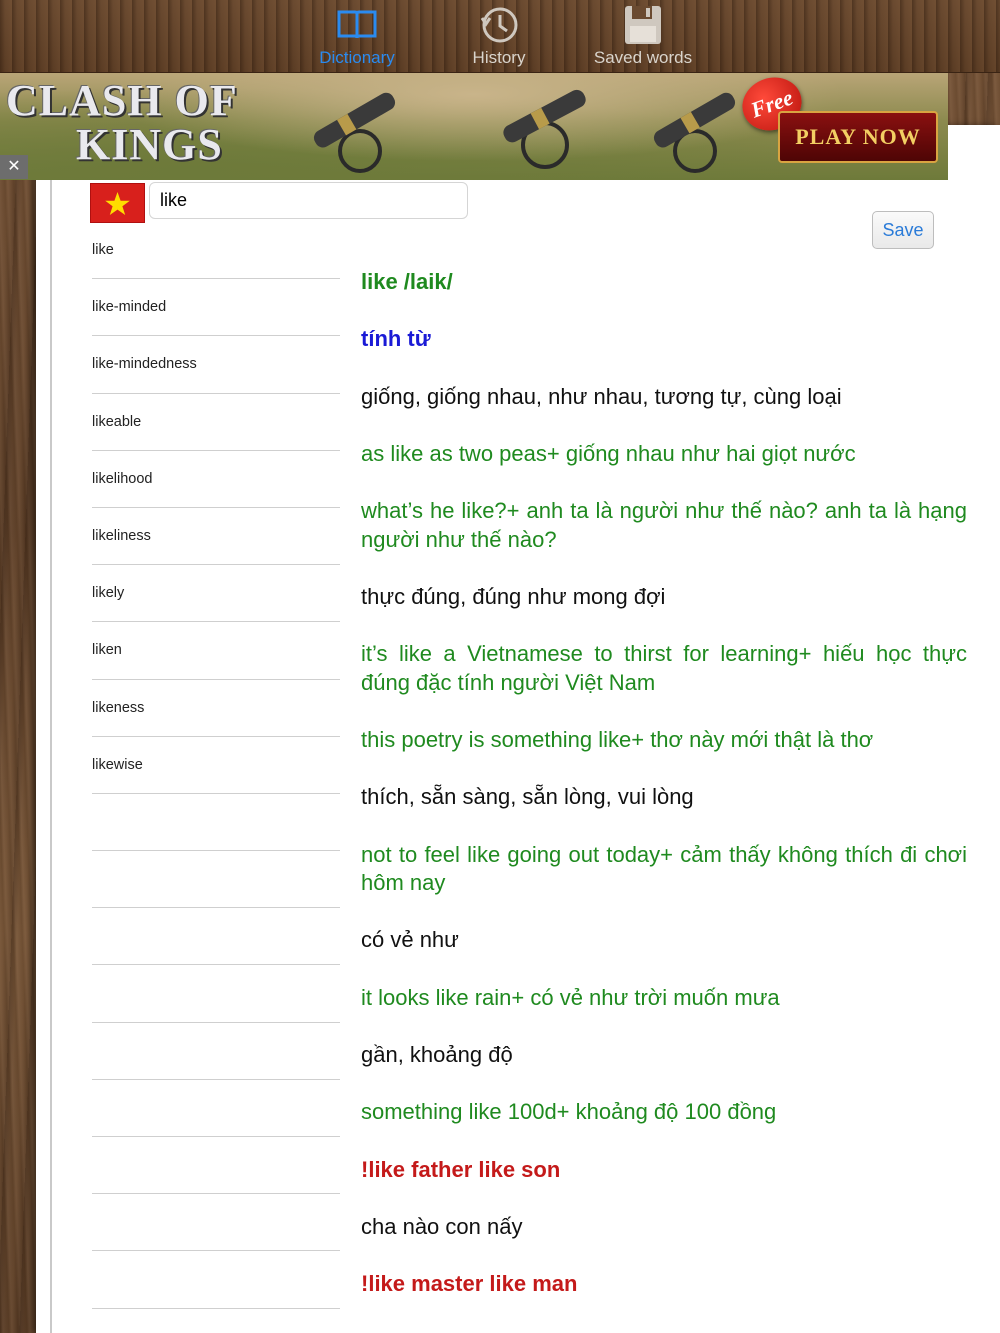  I want to click on page-divider, so click(51, 756).